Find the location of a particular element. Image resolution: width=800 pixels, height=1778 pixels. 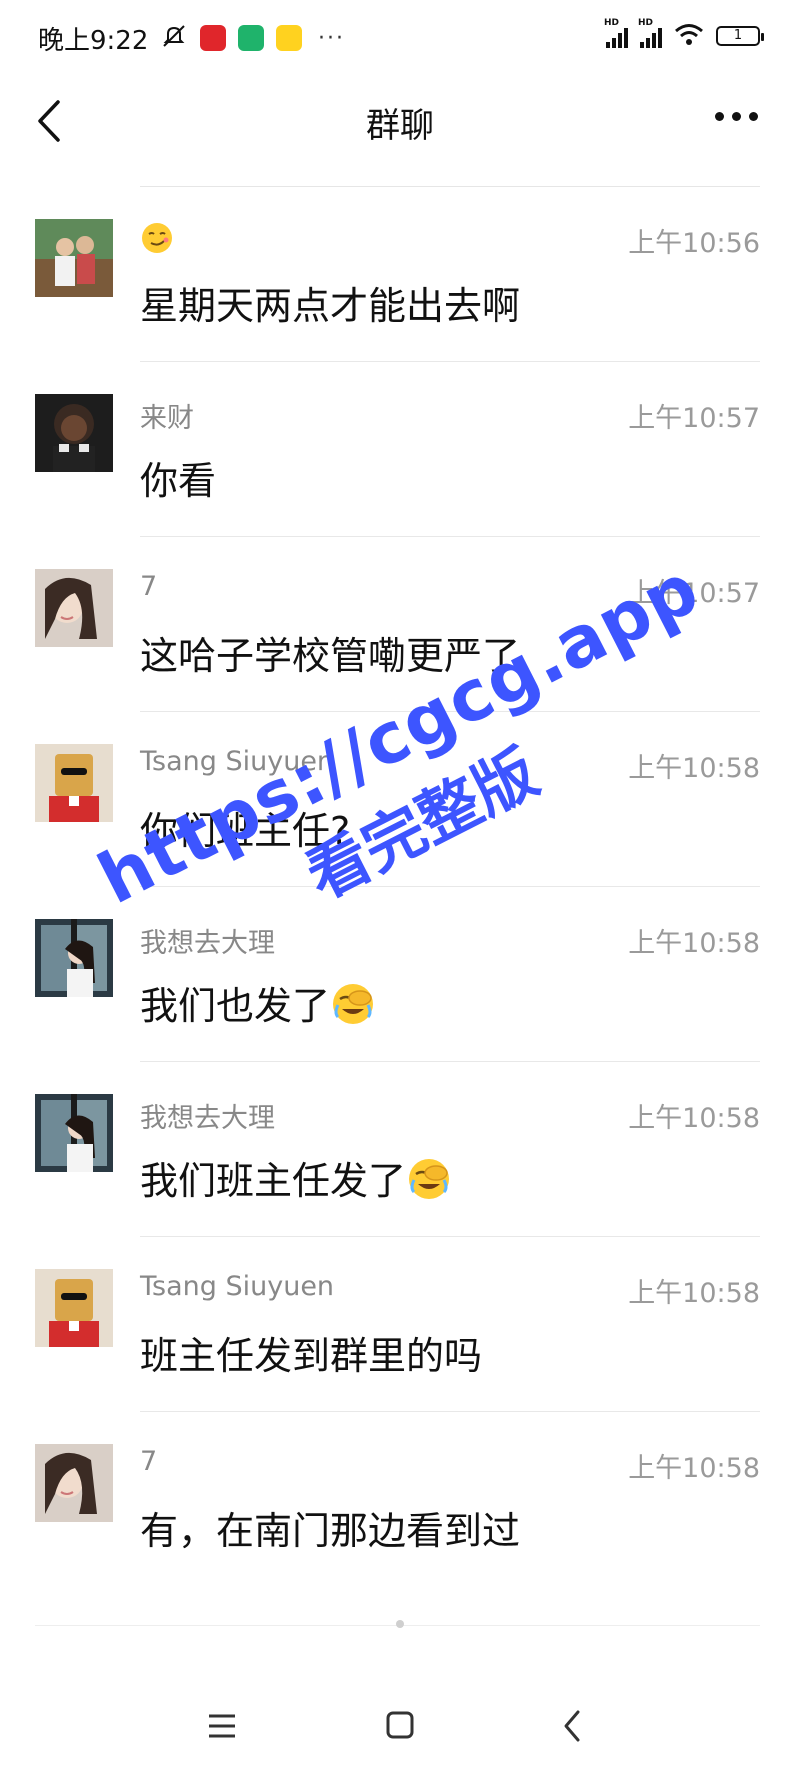

mute-icon is located at coordinates (174, 38).